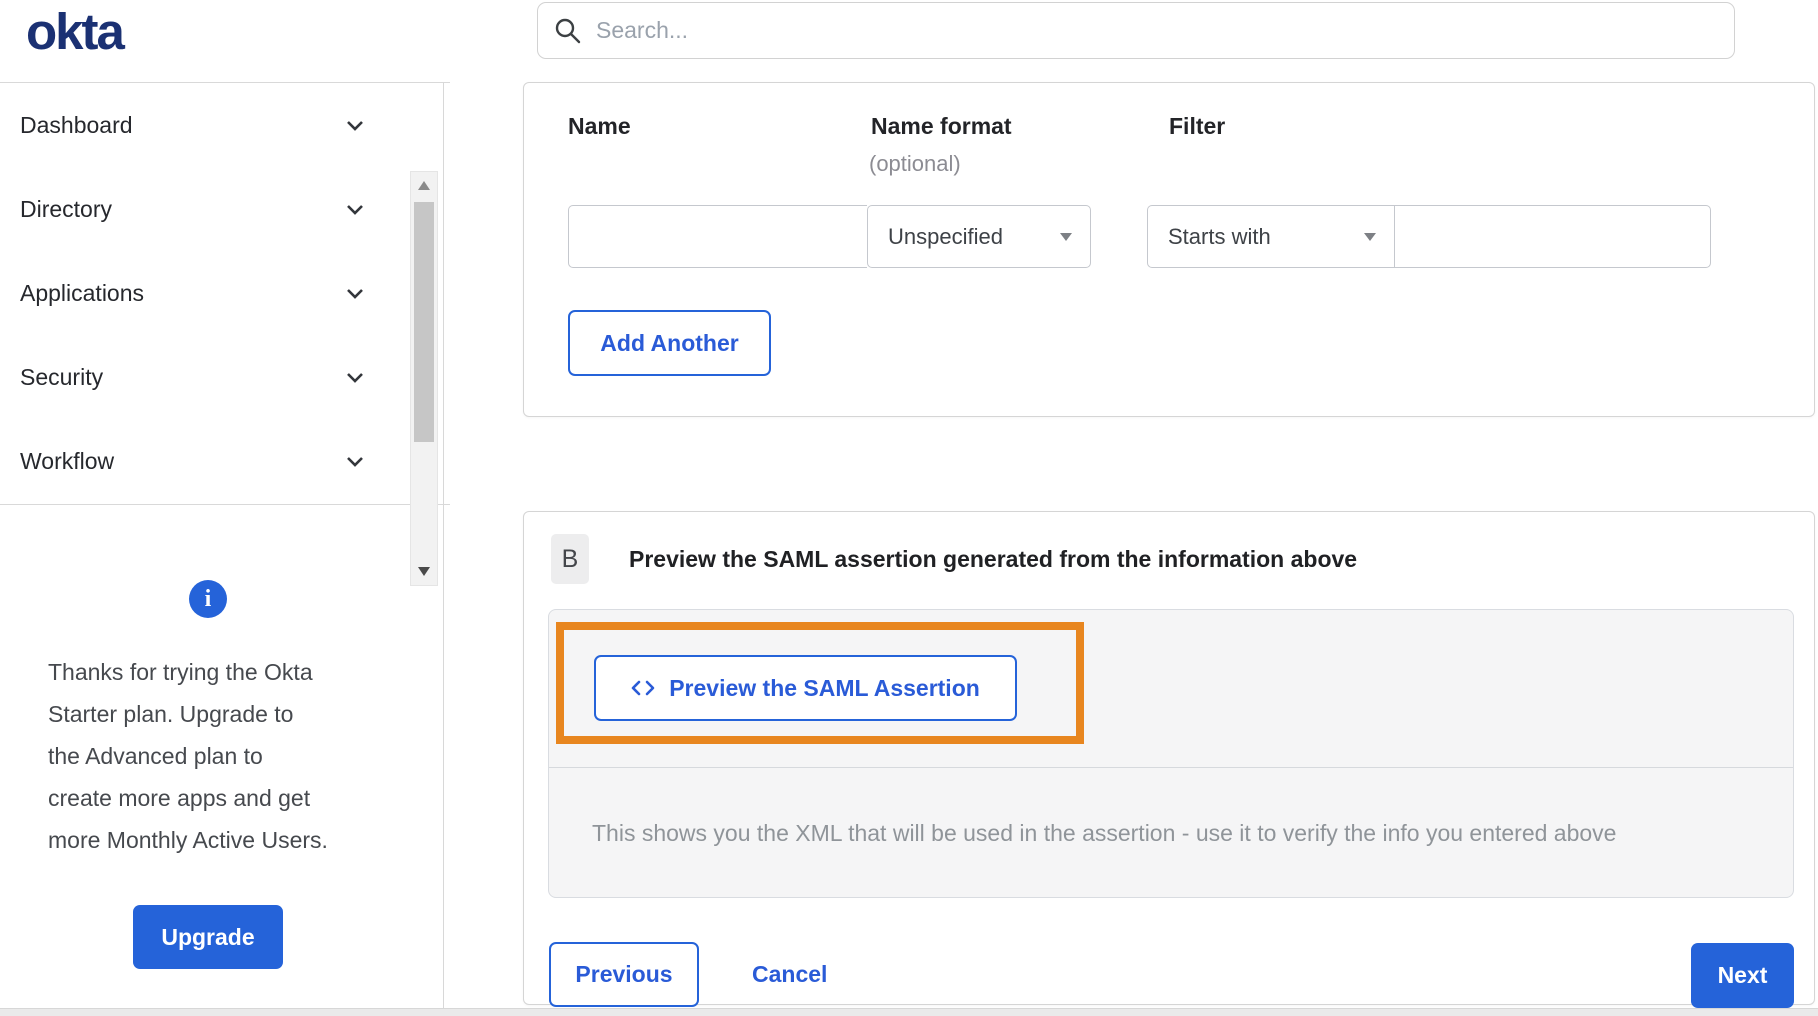 The image size is (1818, 1016). I want to click on next-button: Next, so click(1742, 975).